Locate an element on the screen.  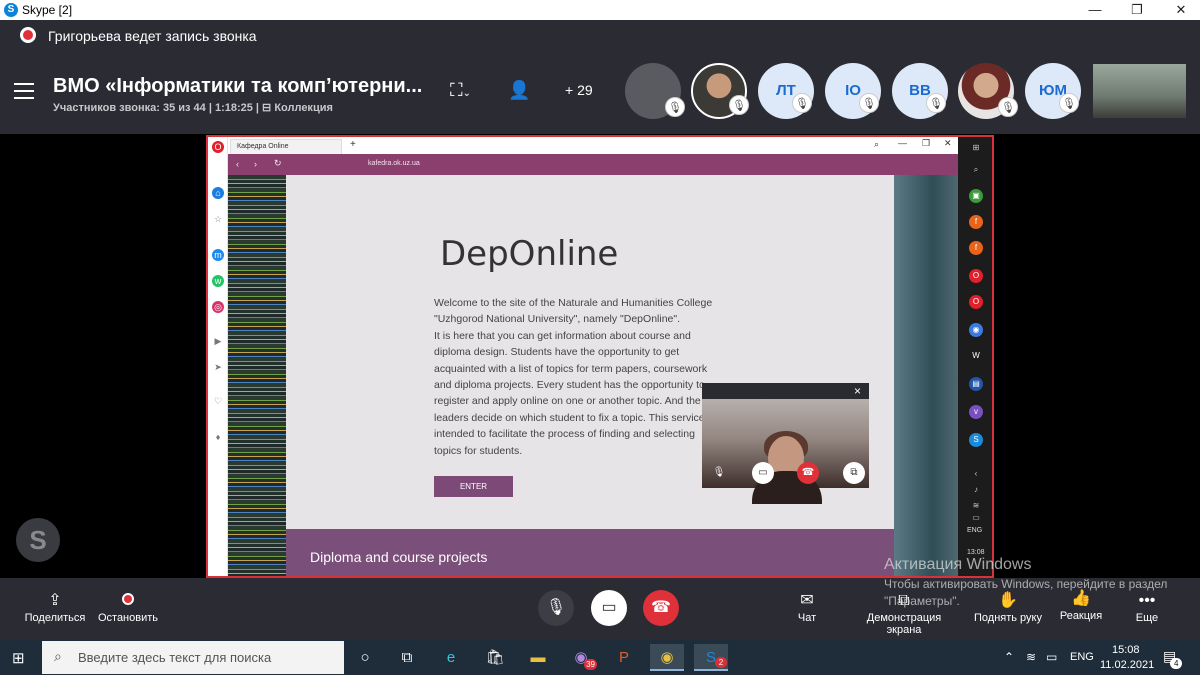
close-icon: ✕ is located at coordinates (948, 143).